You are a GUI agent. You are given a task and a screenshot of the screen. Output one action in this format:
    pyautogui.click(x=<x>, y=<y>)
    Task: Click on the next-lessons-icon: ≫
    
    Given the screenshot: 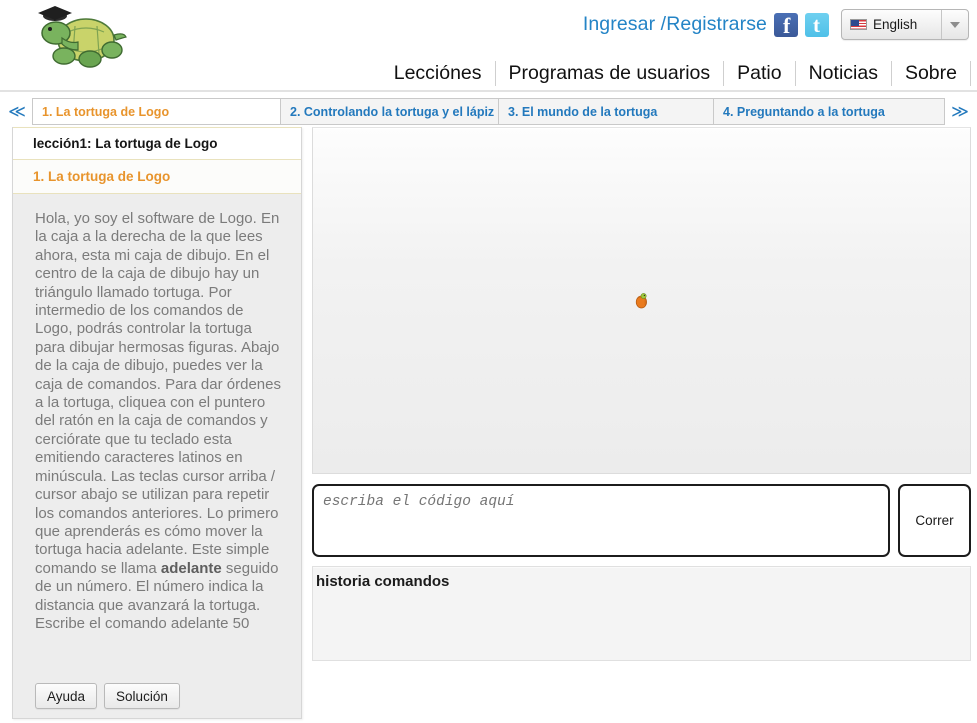 What is the action you would take?
    pyautogui.click(x=960, y=112)
    